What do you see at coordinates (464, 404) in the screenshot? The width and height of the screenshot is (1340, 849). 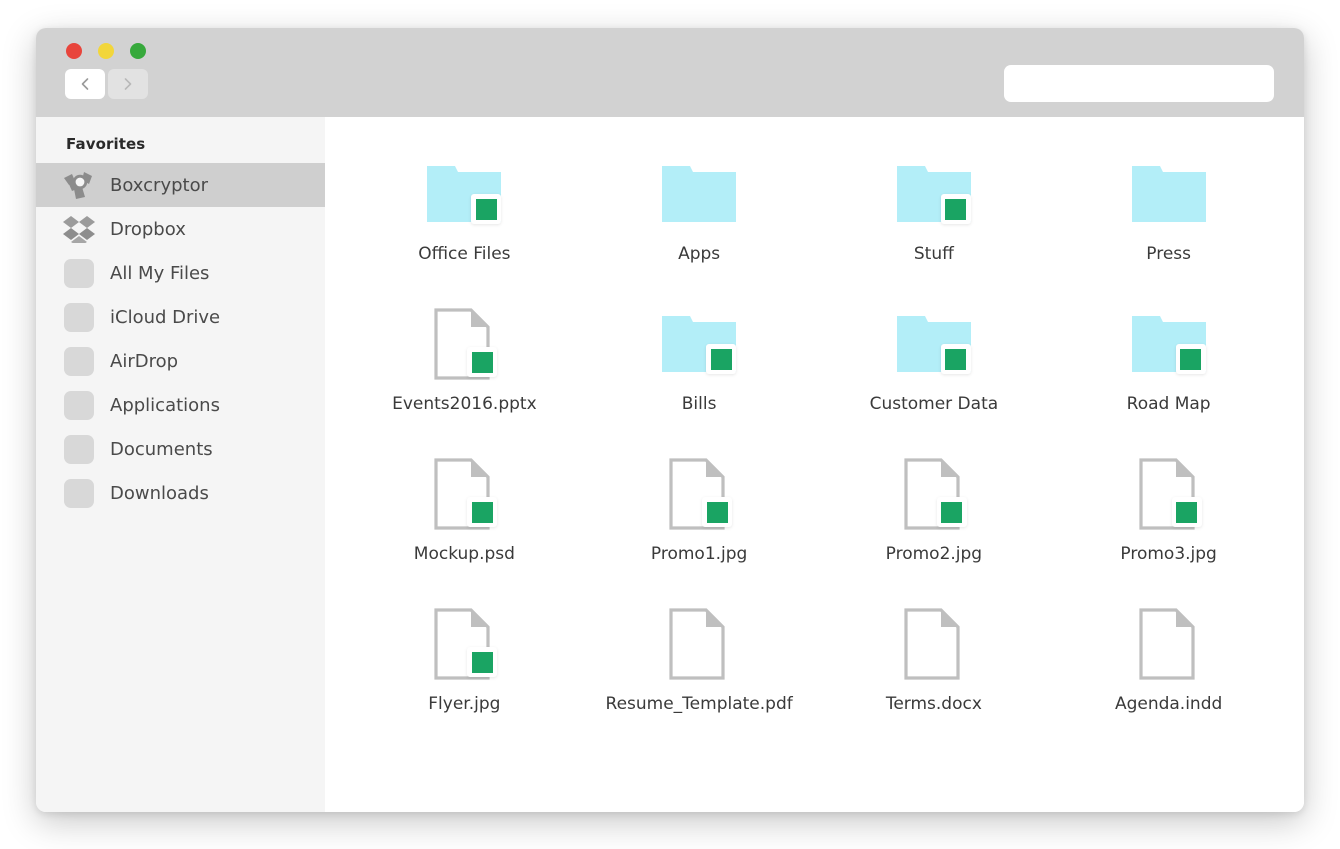 I see `file-label: Events2016.pptx` at bounding box center [464, 404].